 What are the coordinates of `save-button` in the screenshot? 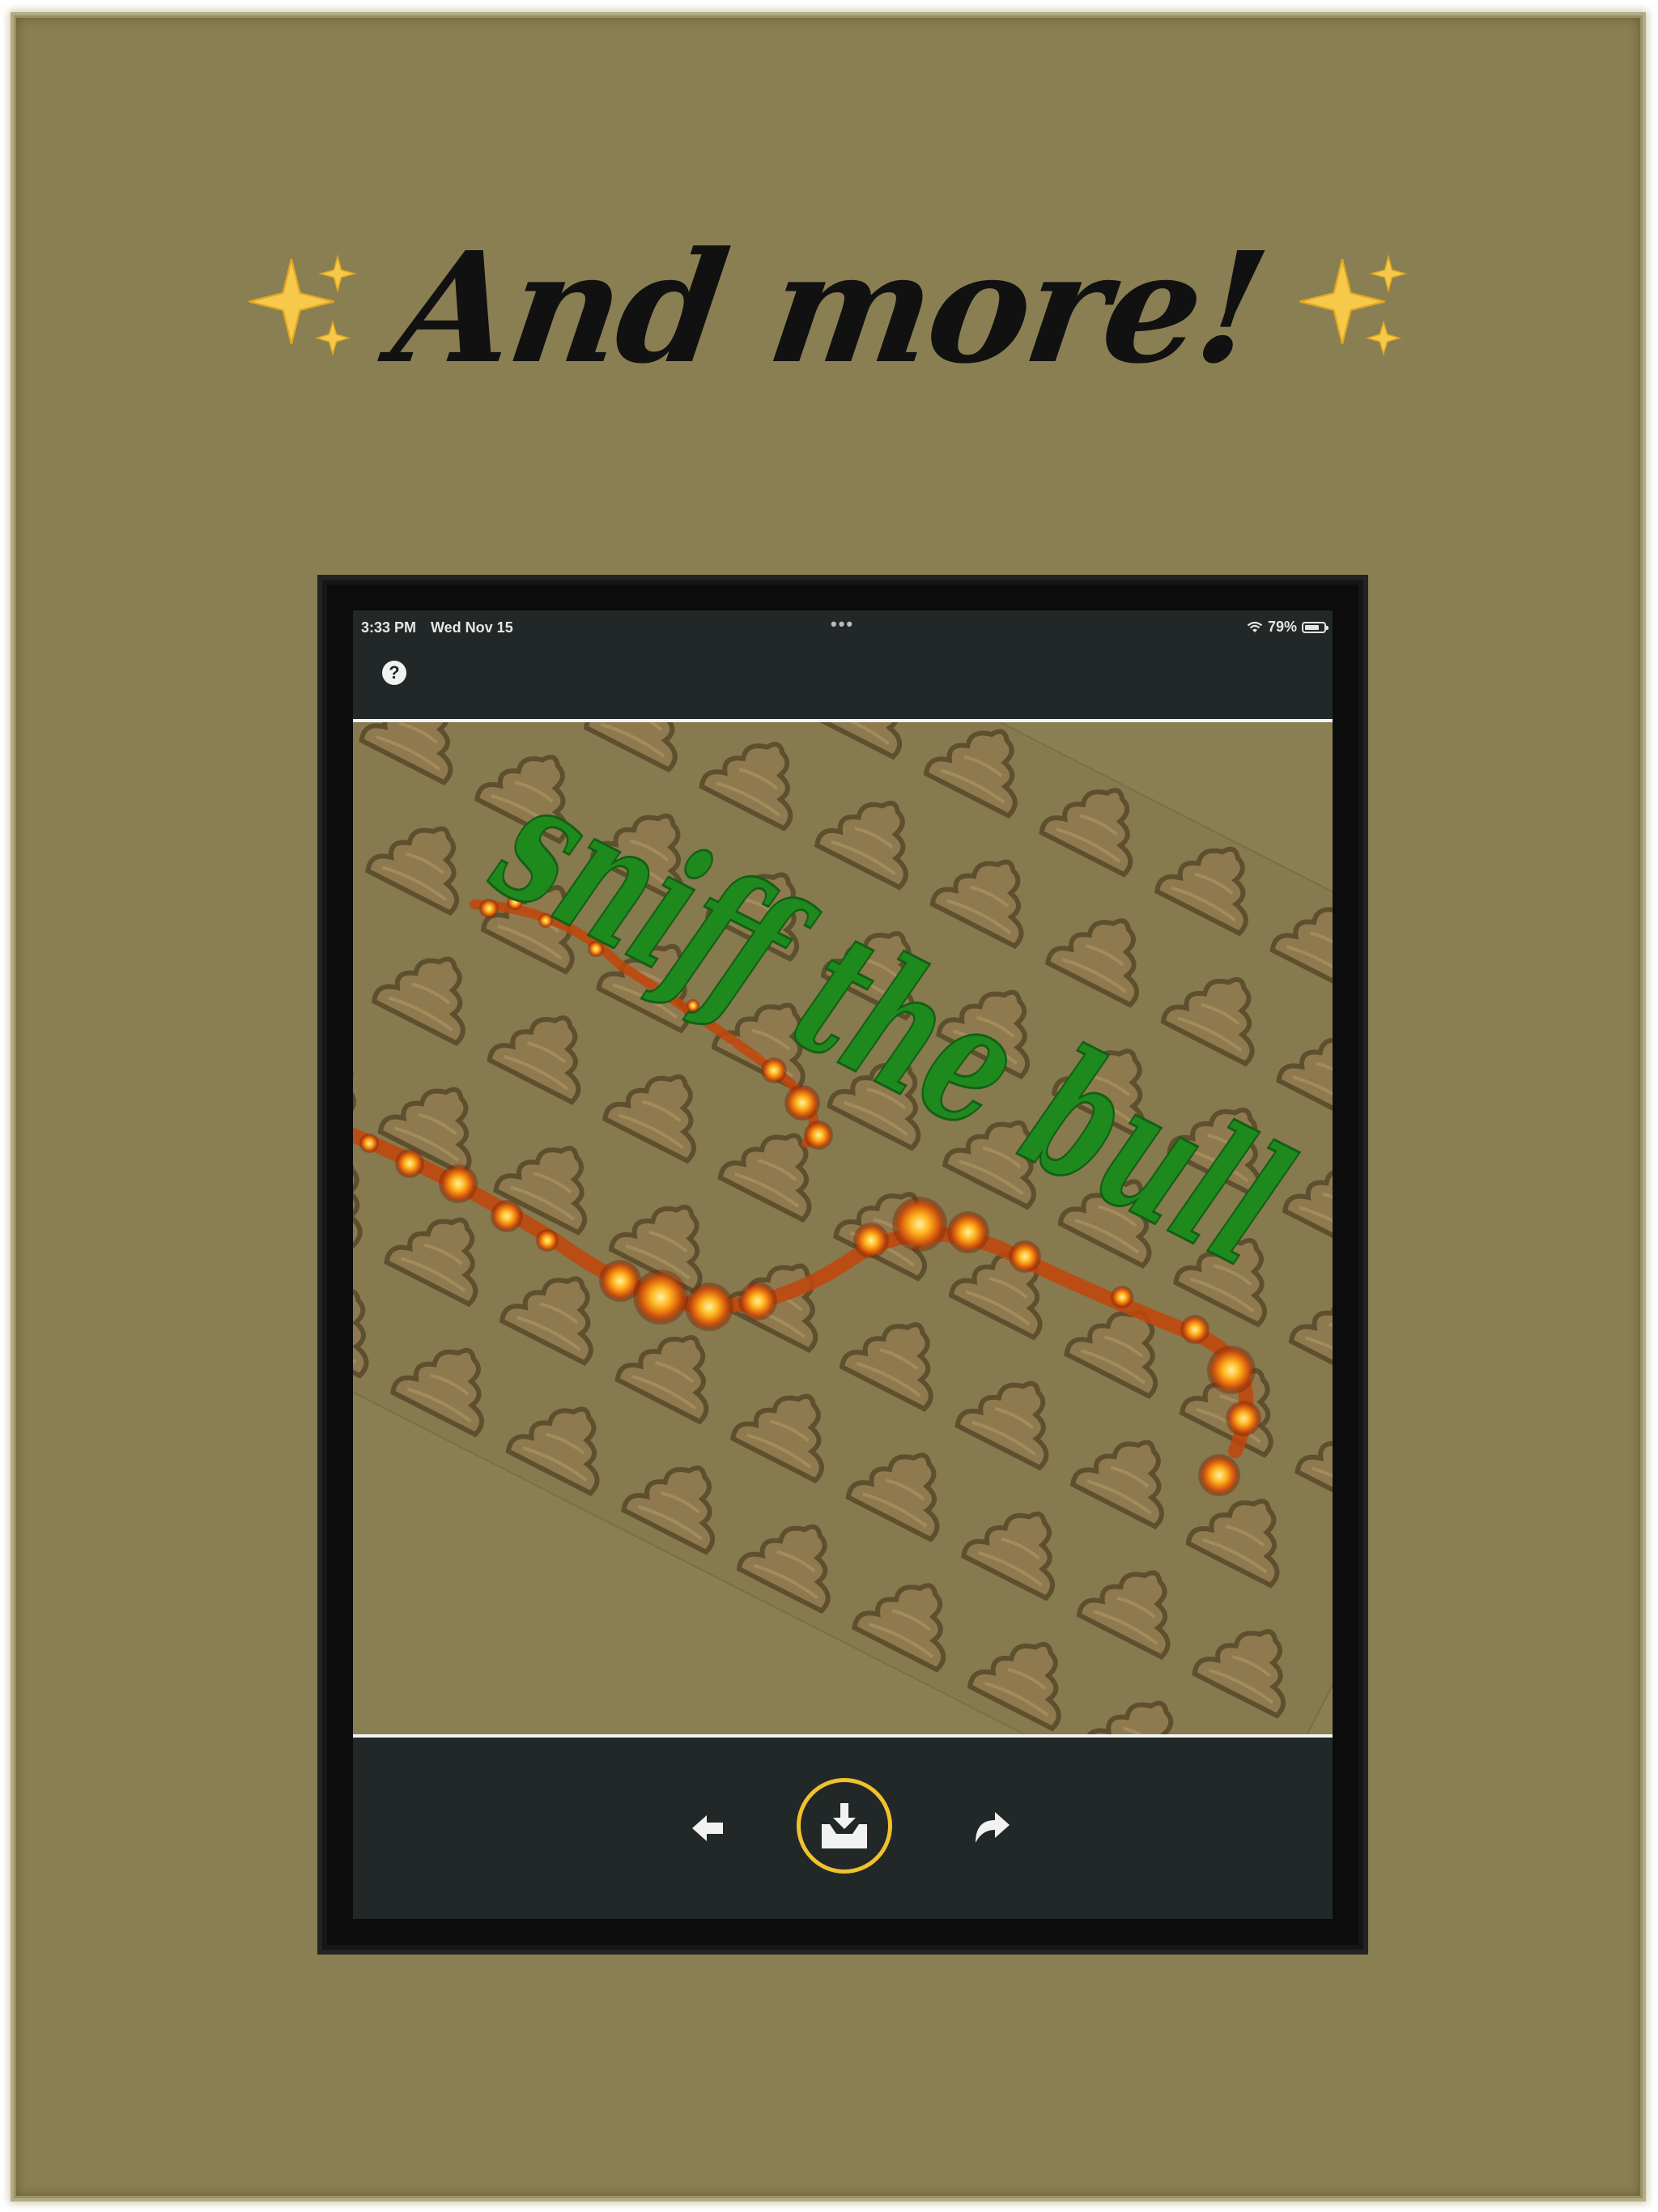 It's located at (844, 1826).